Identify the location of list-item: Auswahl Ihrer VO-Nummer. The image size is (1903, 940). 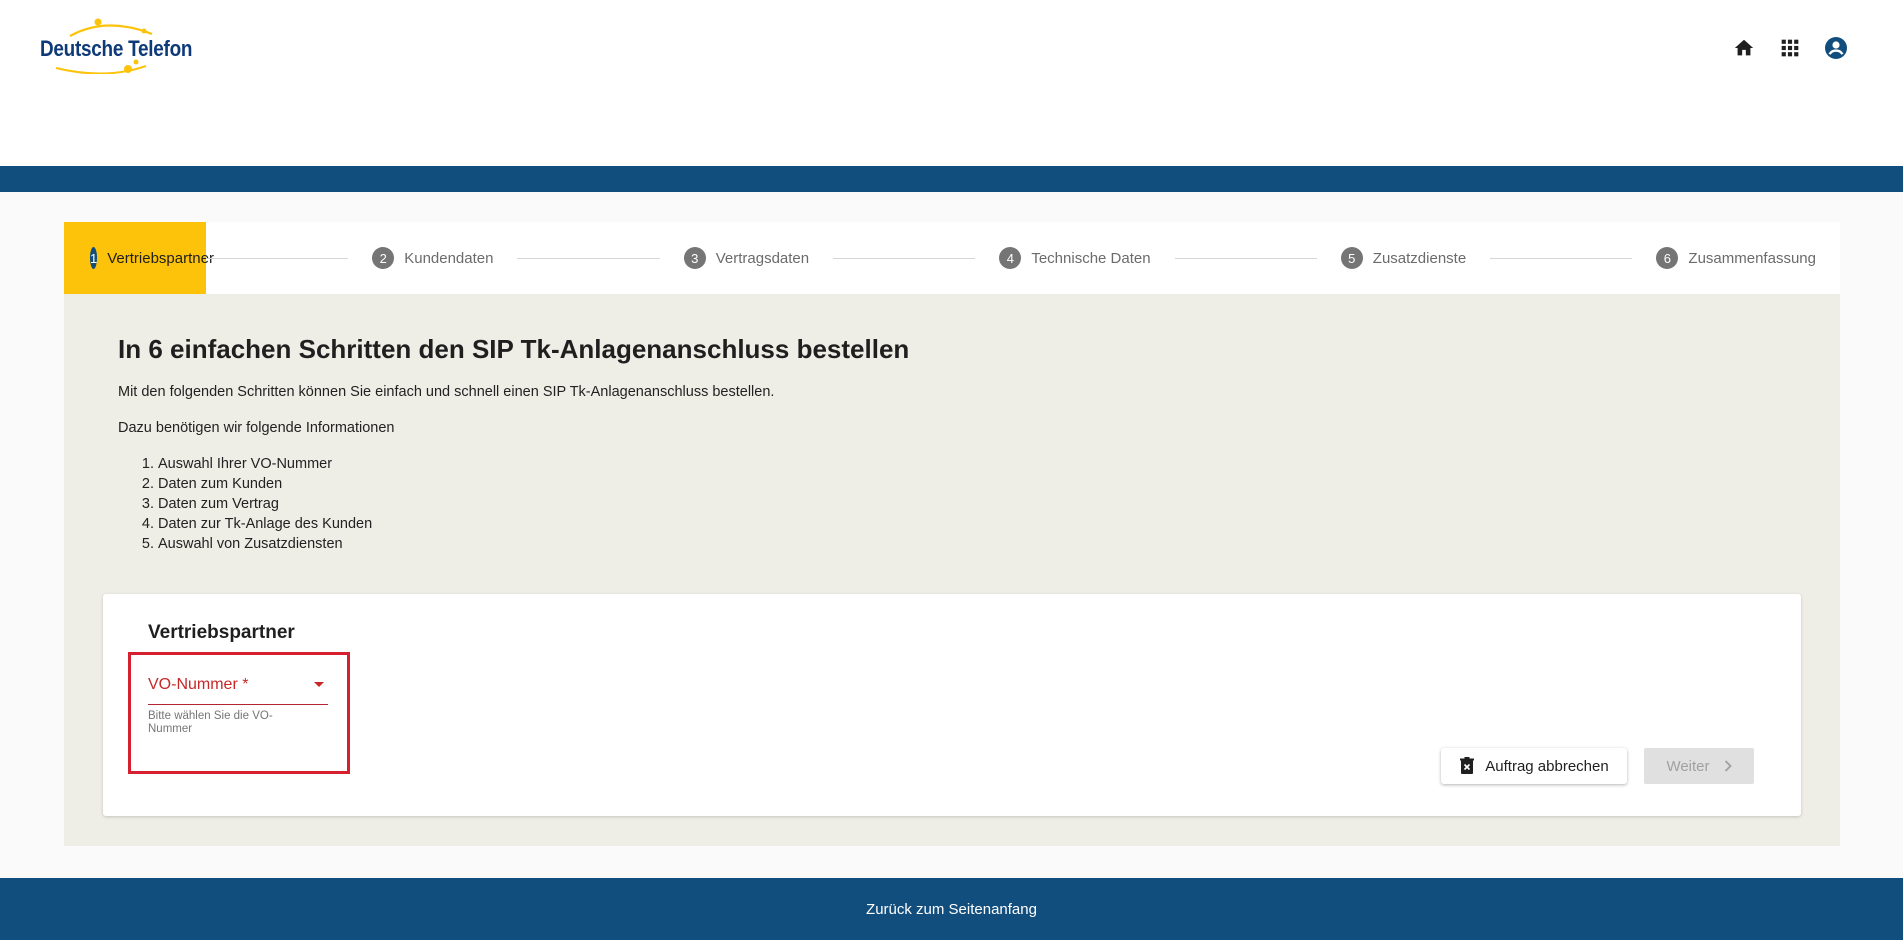
(265, 464).